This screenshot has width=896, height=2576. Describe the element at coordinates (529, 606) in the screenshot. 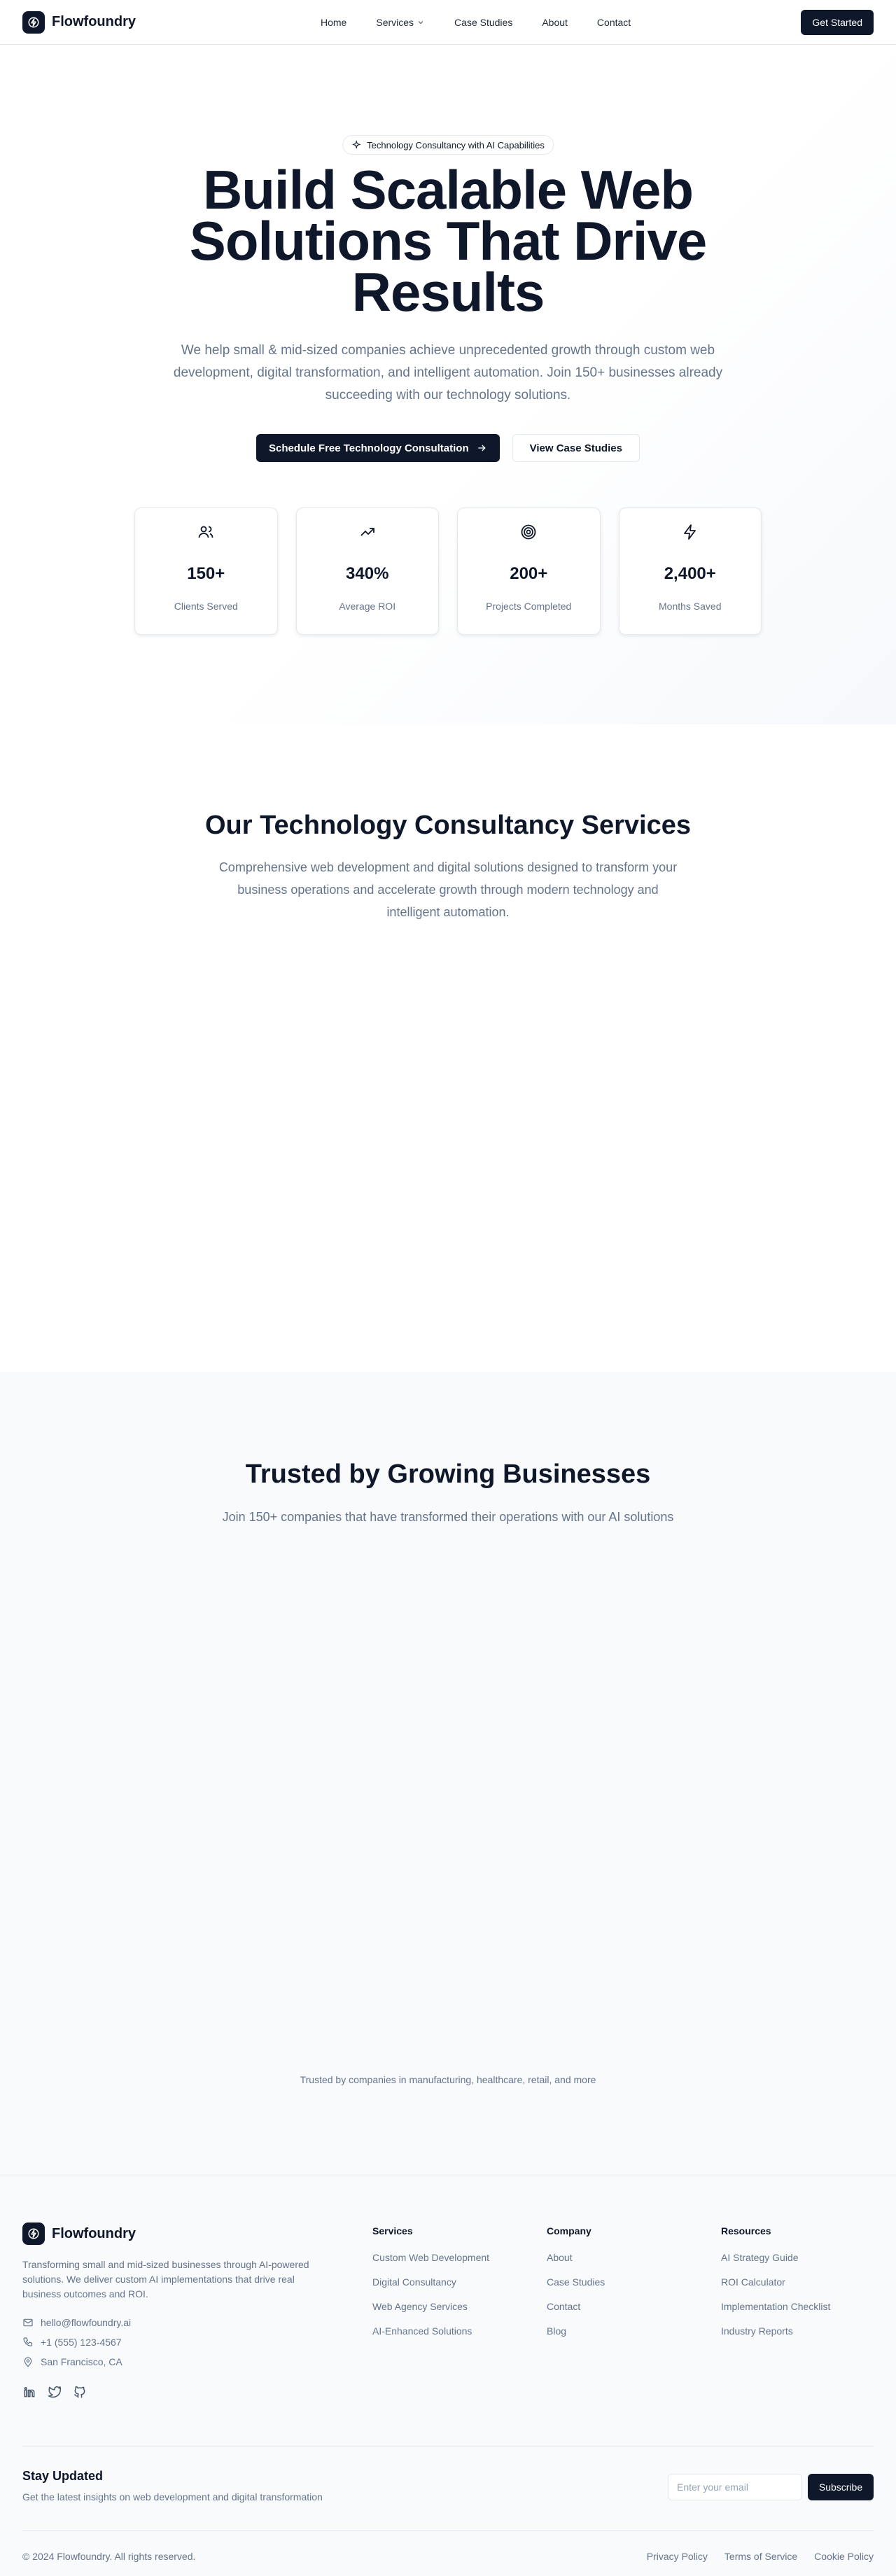

I see `stat-label: Projects Completed` at that location.